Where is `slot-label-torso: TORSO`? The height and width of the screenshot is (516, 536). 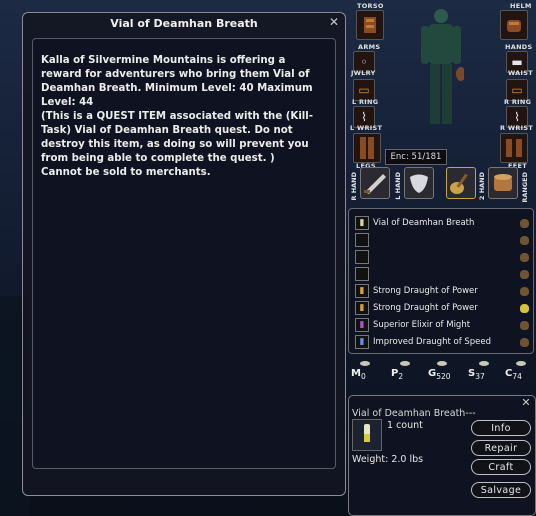 slot-label-torso: TORSO is located at coordinates (370, 6).